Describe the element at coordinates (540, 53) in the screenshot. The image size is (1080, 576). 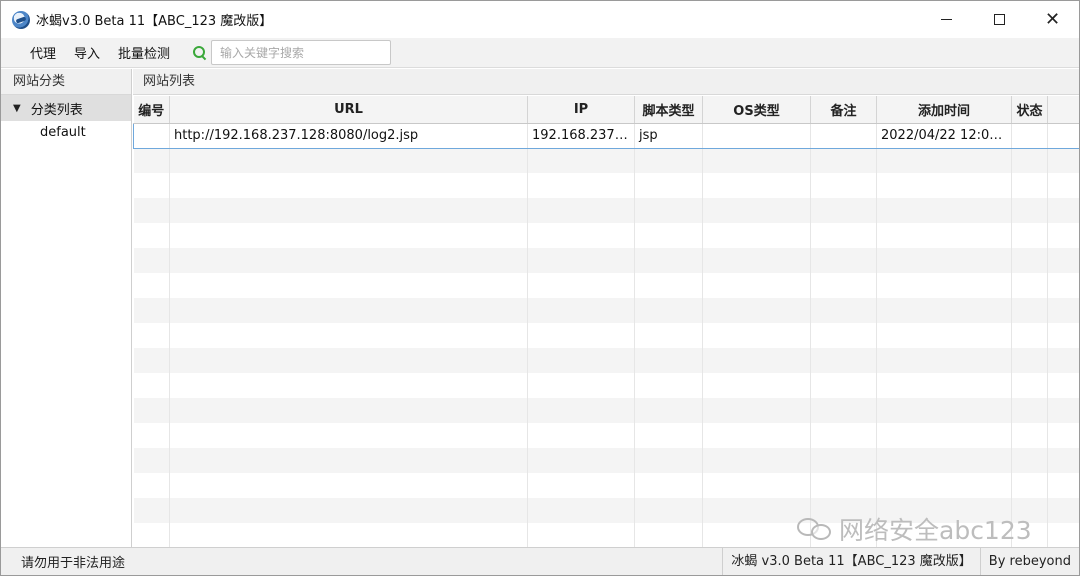
I see `menu-bar: 代理 导入 批量检测` at that location.